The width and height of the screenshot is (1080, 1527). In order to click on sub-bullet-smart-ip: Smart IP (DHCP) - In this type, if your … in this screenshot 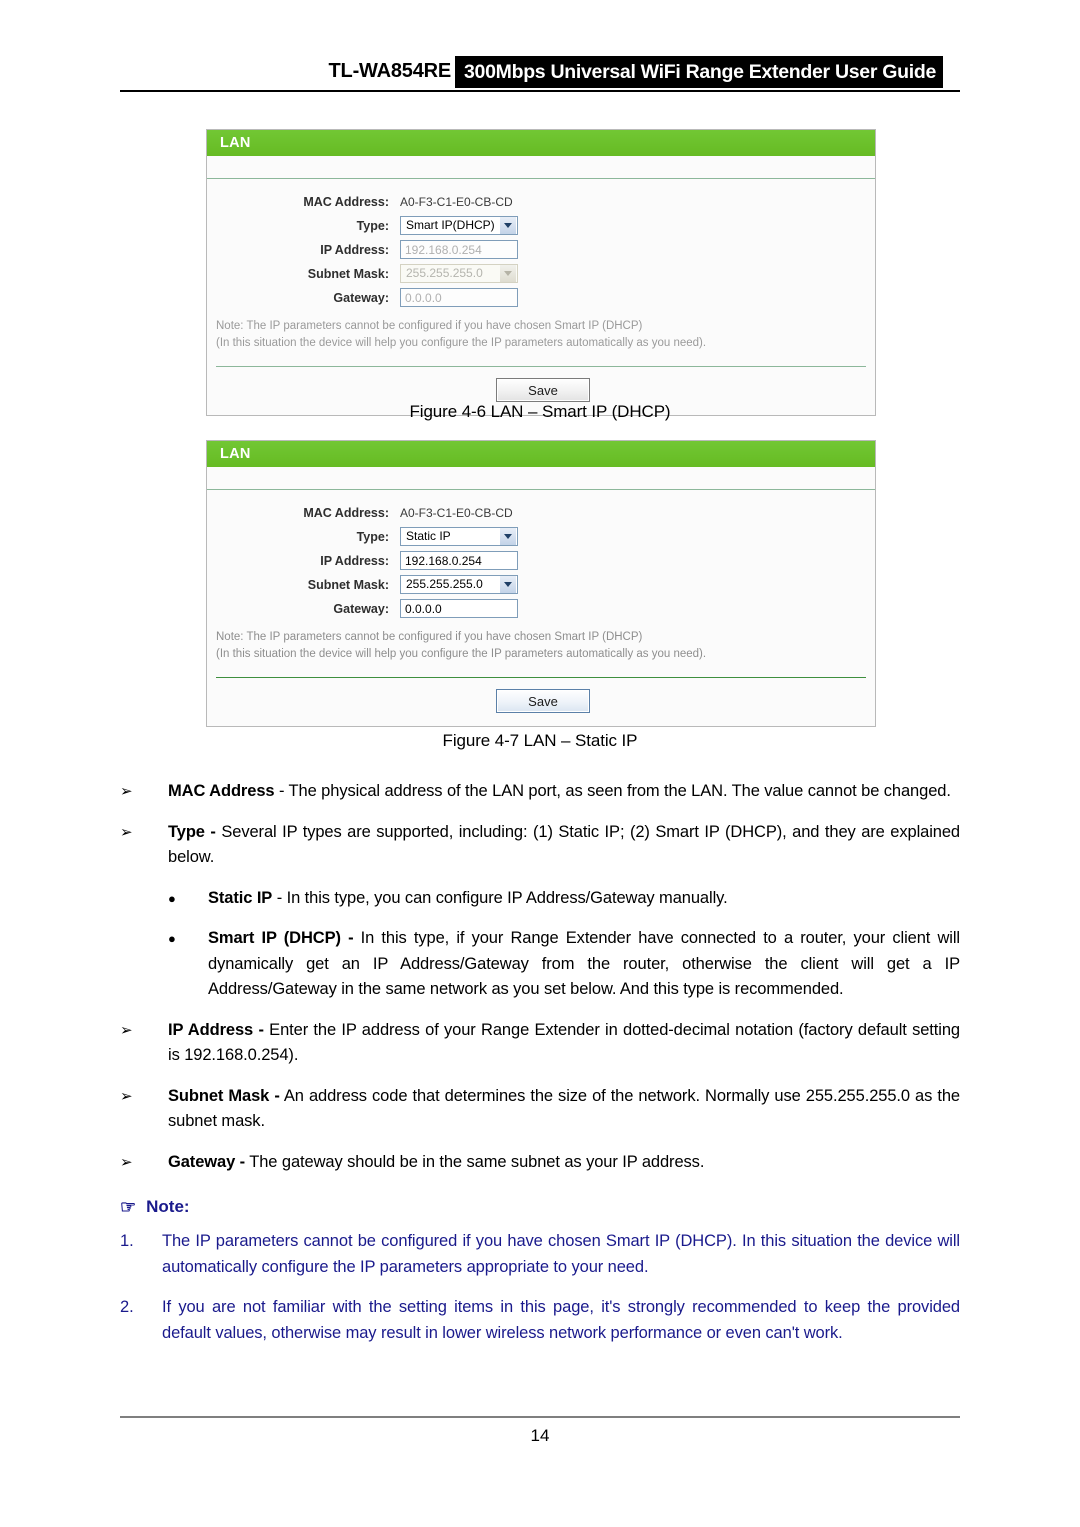, I will do `click(540, 964)`.